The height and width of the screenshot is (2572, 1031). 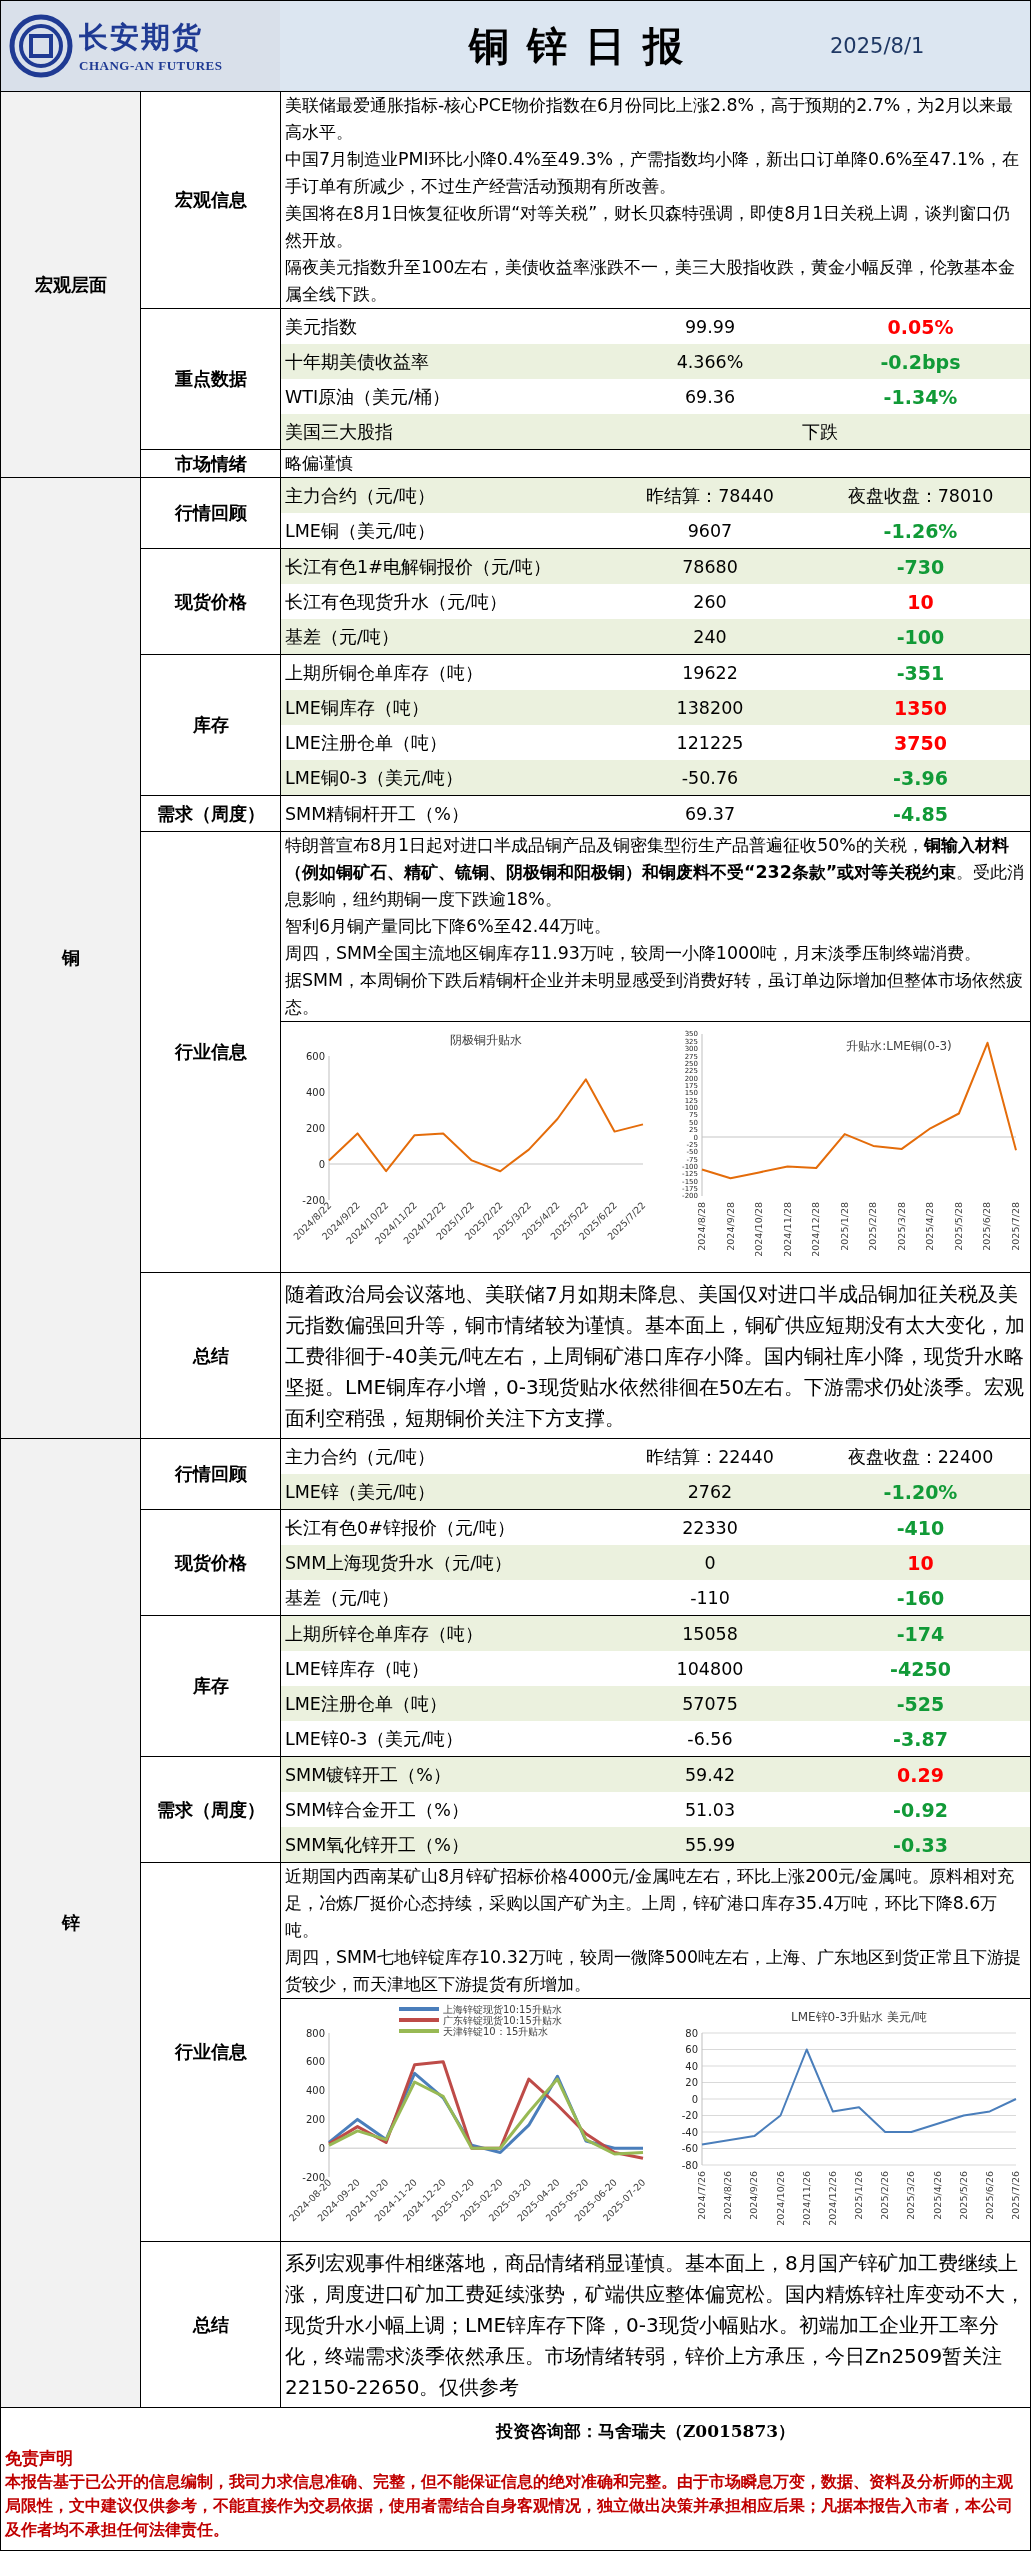 I want to click on axis-tick-label: 2025/7/28, so click(x=1015, y=1226).